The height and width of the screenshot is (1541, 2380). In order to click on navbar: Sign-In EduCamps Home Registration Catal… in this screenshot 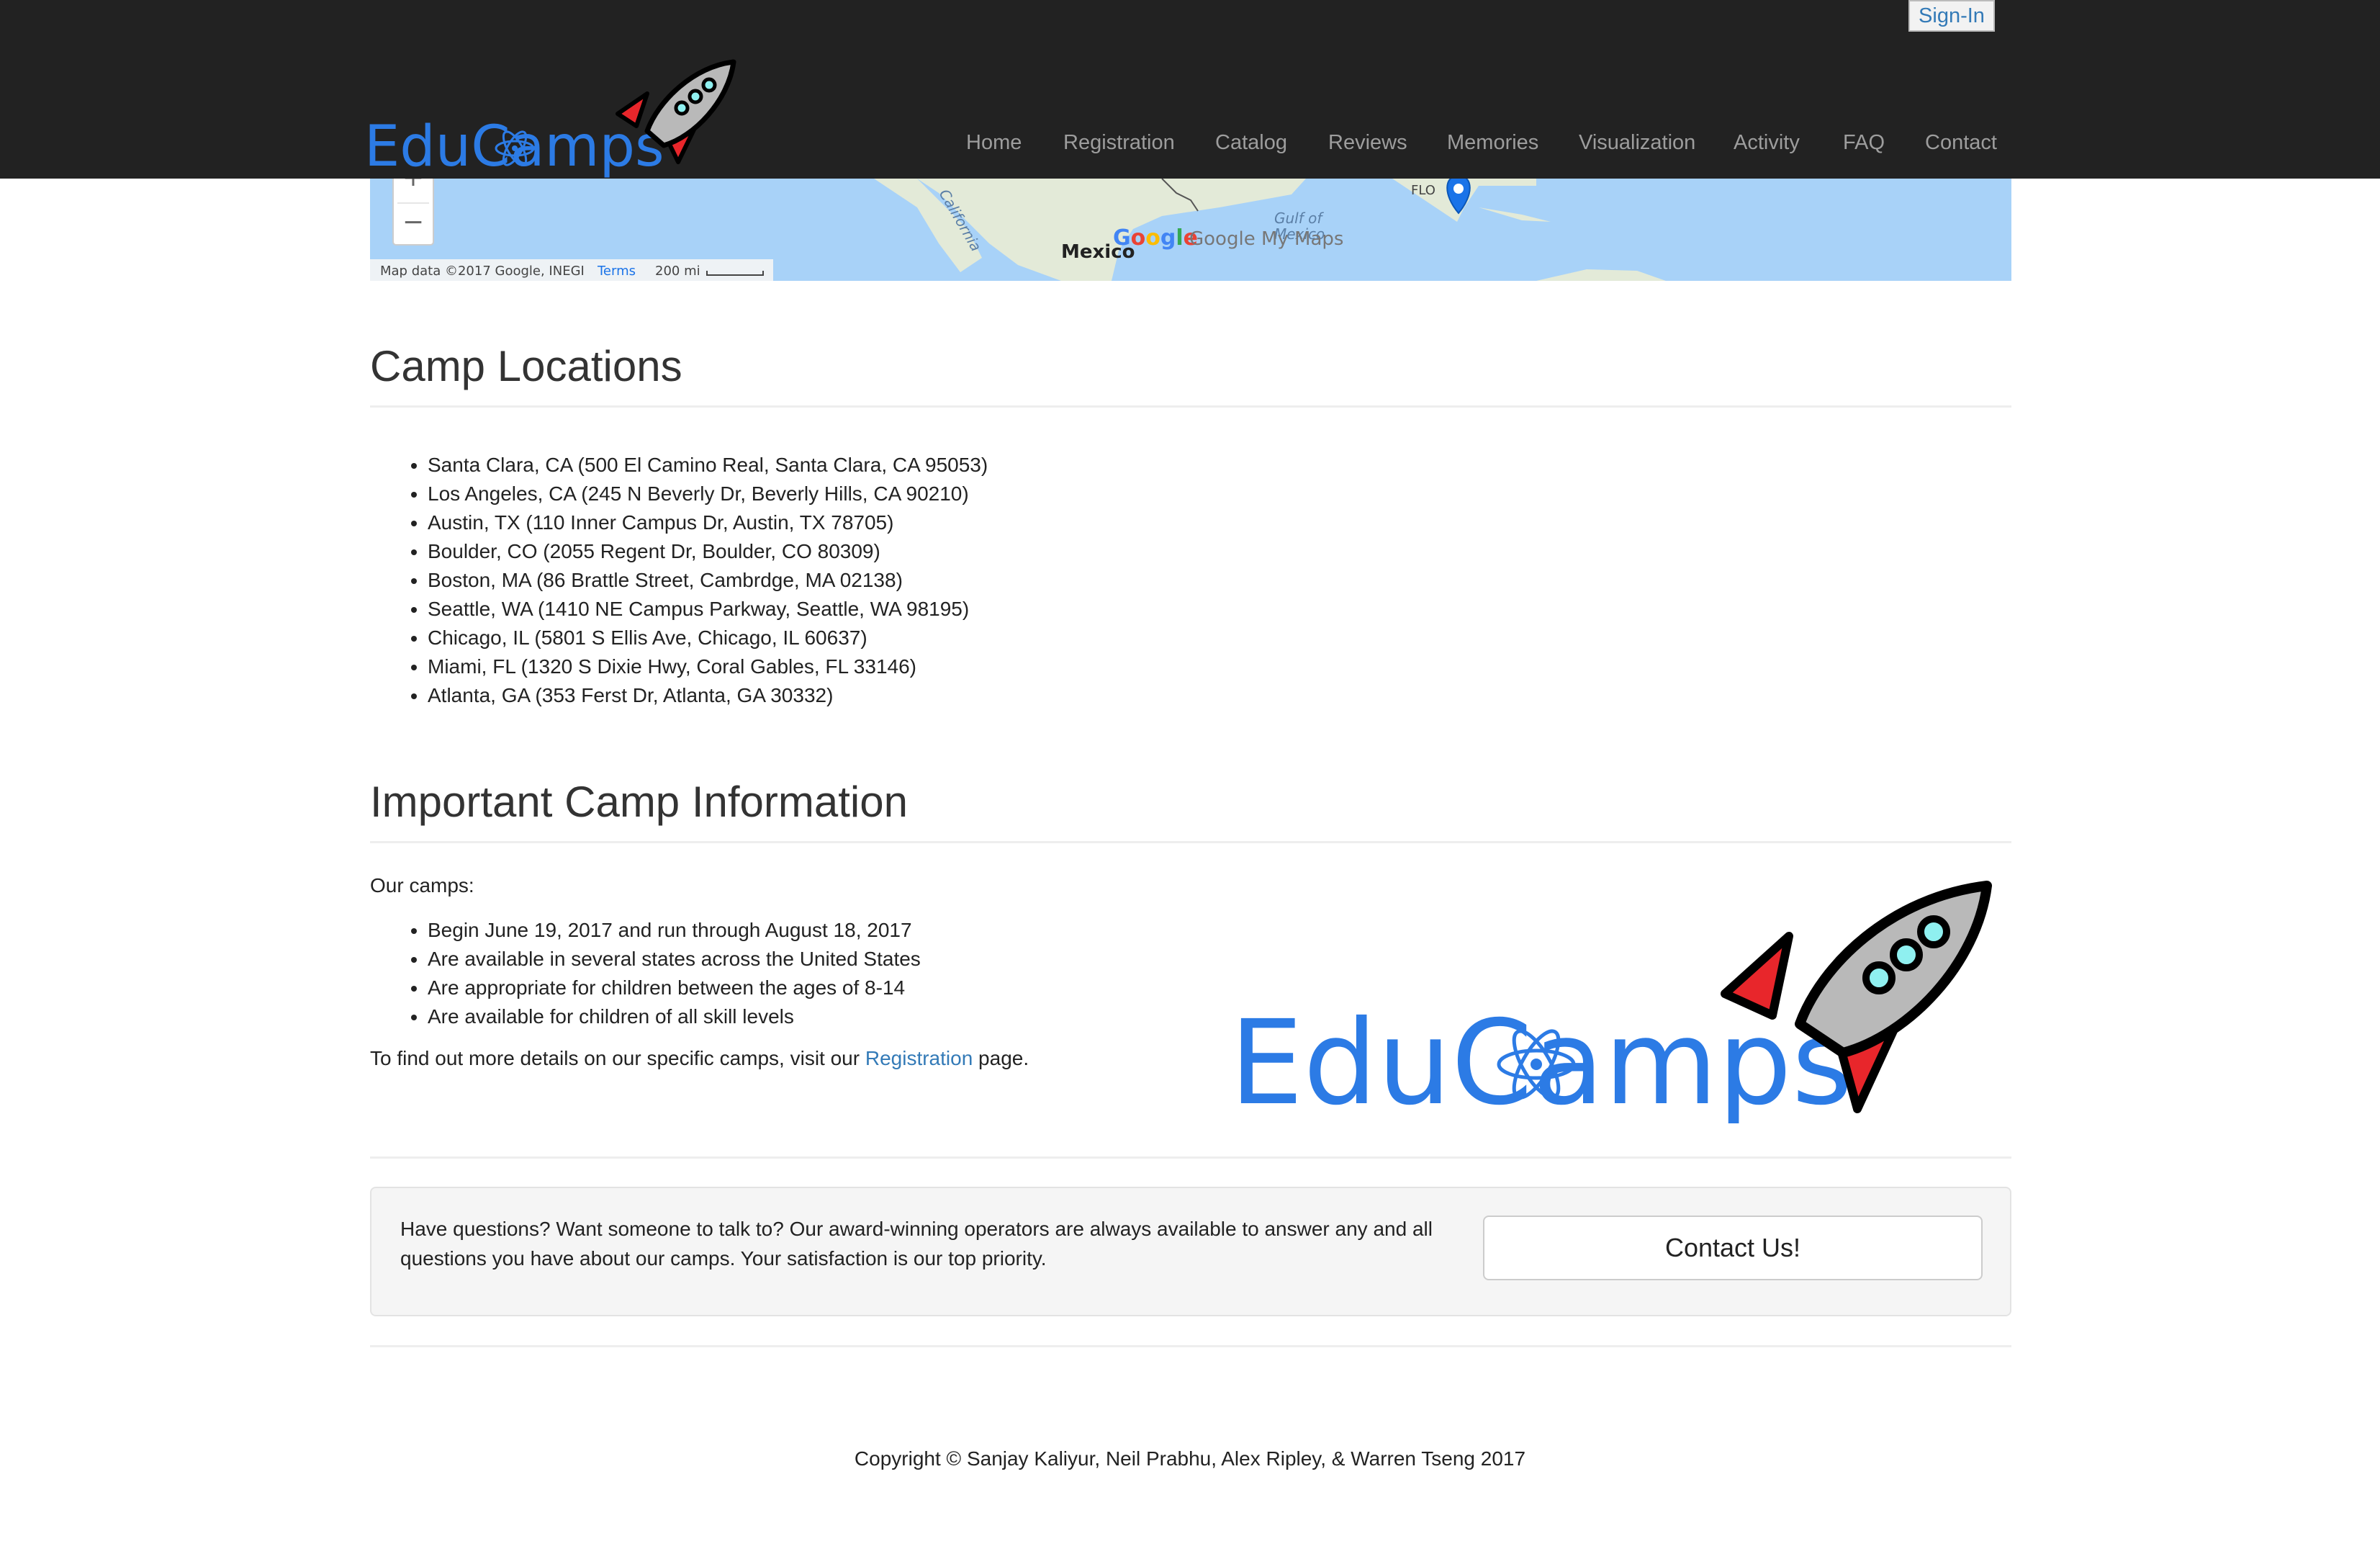, I will do `click(1190, 89)`.